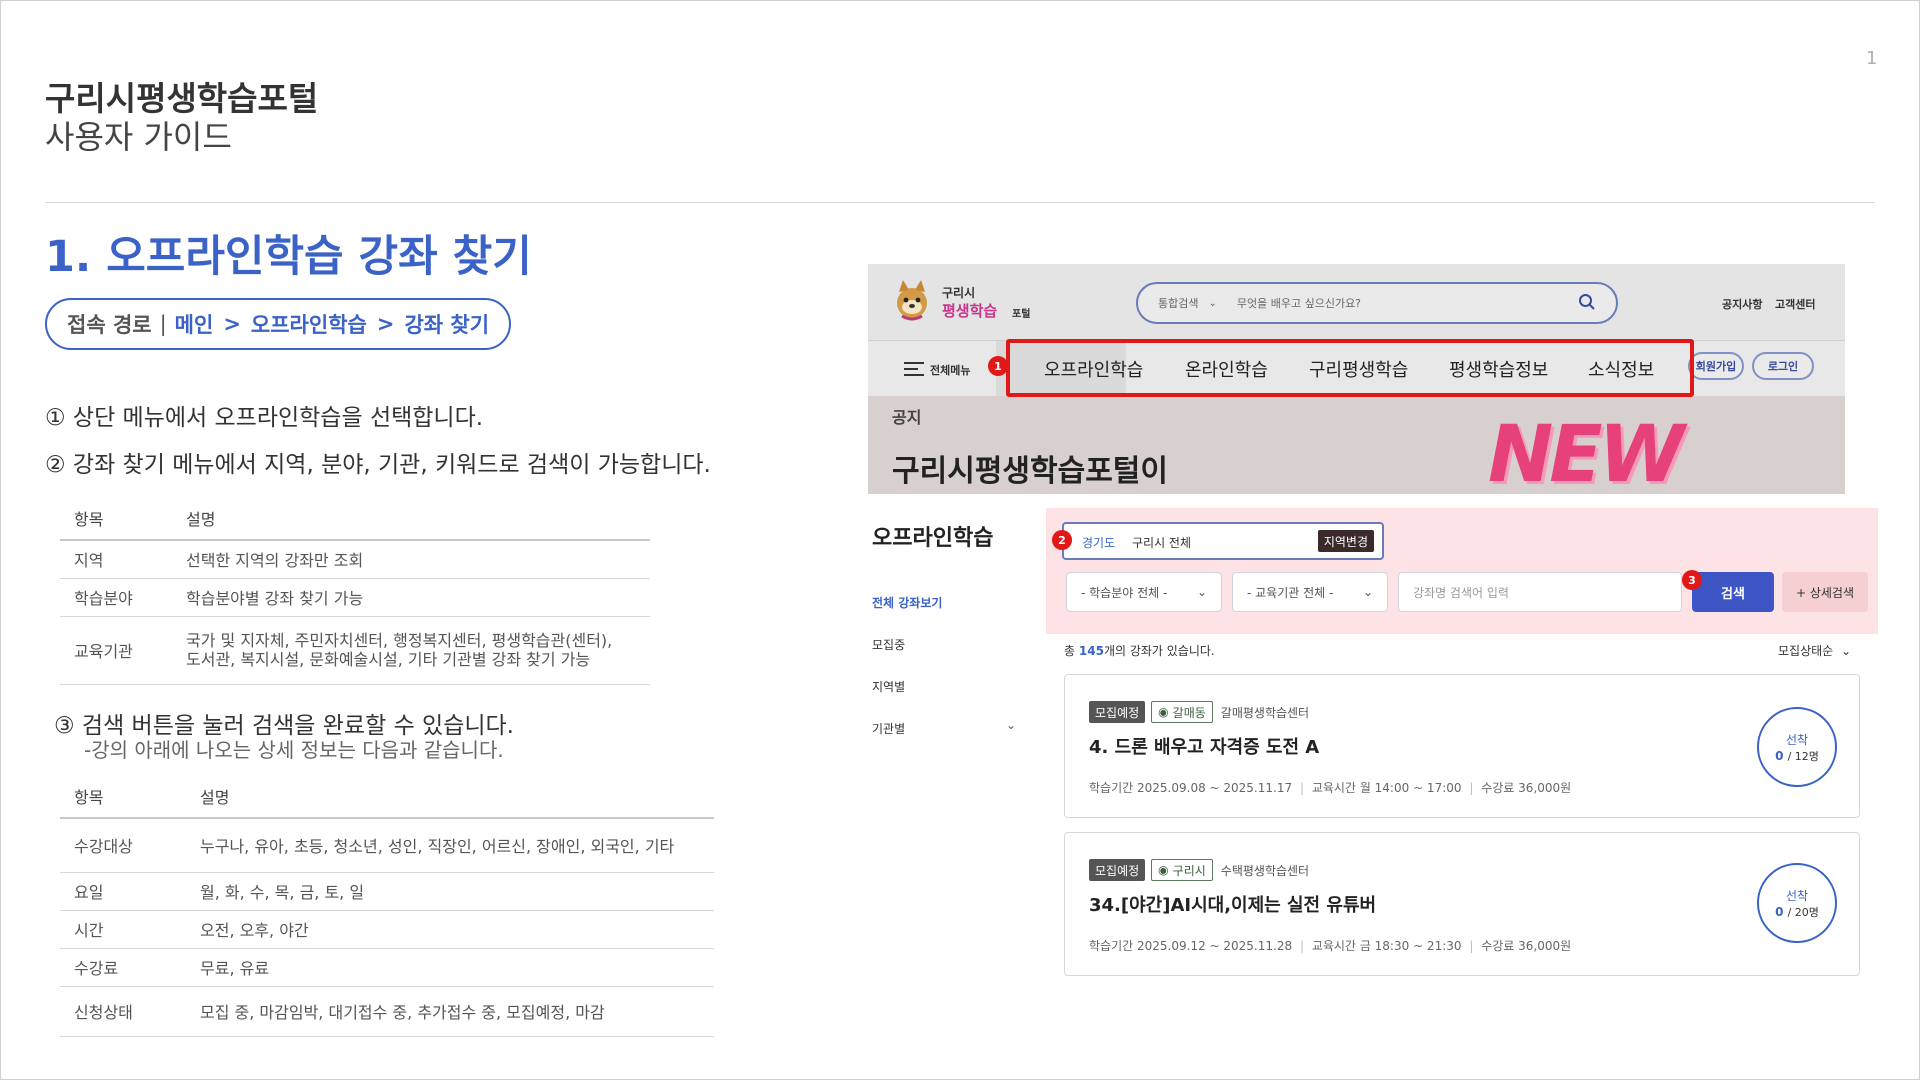 This screenshot has width=1920, height=1080. Describe the element at coordinates (1716, 366) in the screenshot. I see `signup-button: 회원가입` at that location.